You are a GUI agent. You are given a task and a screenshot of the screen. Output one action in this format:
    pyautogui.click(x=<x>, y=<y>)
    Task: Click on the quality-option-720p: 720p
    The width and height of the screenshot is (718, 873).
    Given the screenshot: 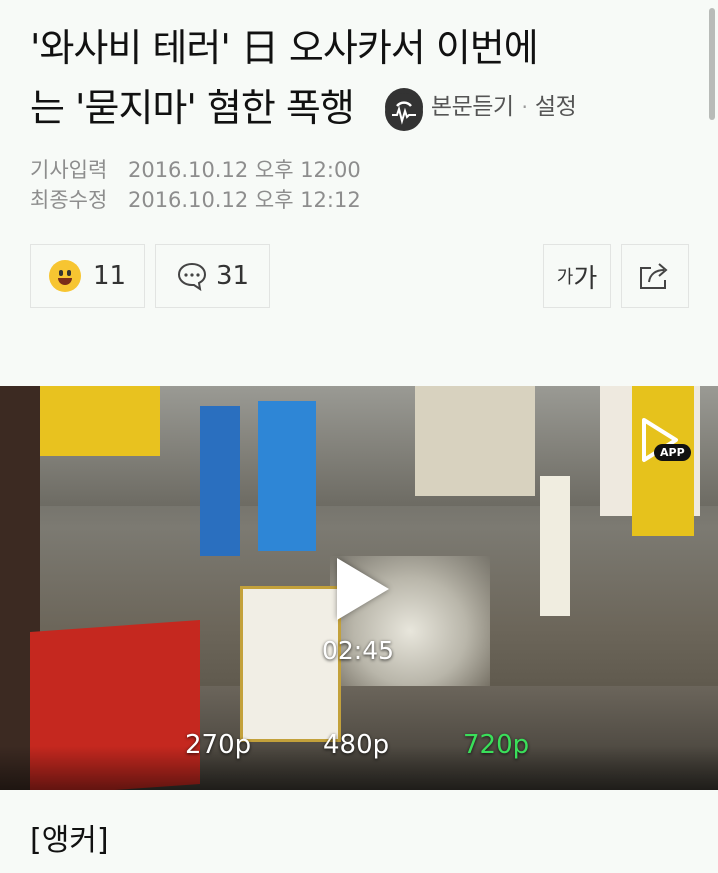 What is the action you would take?
    pyautogui.click(x=496, y=745)
    